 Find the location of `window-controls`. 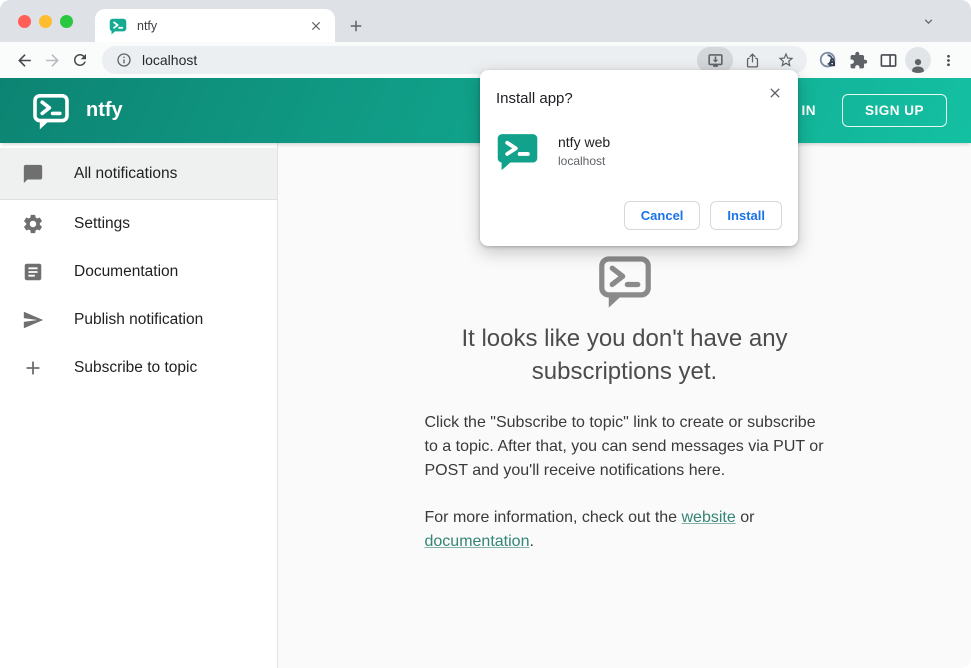

window-controls is located at coordinates (45, 21).